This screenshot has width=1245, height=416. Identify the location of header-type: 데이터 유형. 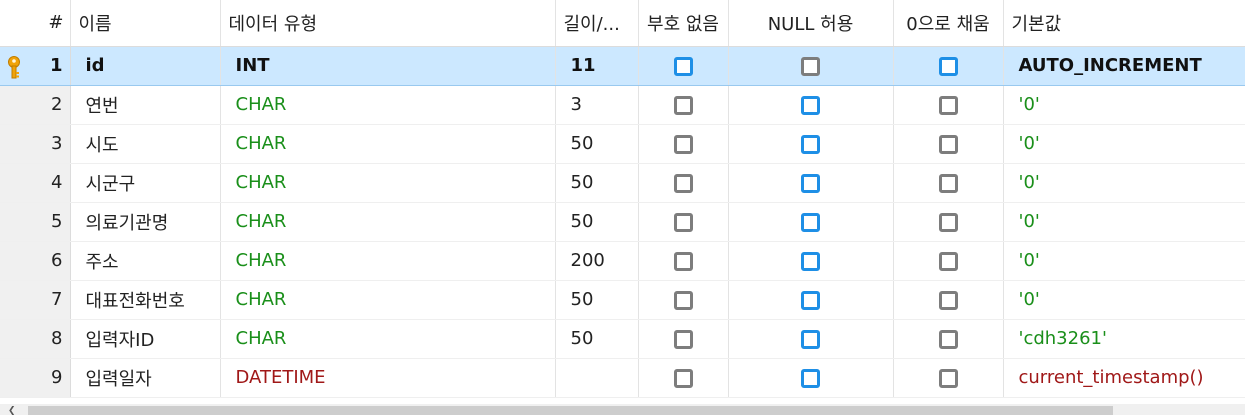
(388, 23).